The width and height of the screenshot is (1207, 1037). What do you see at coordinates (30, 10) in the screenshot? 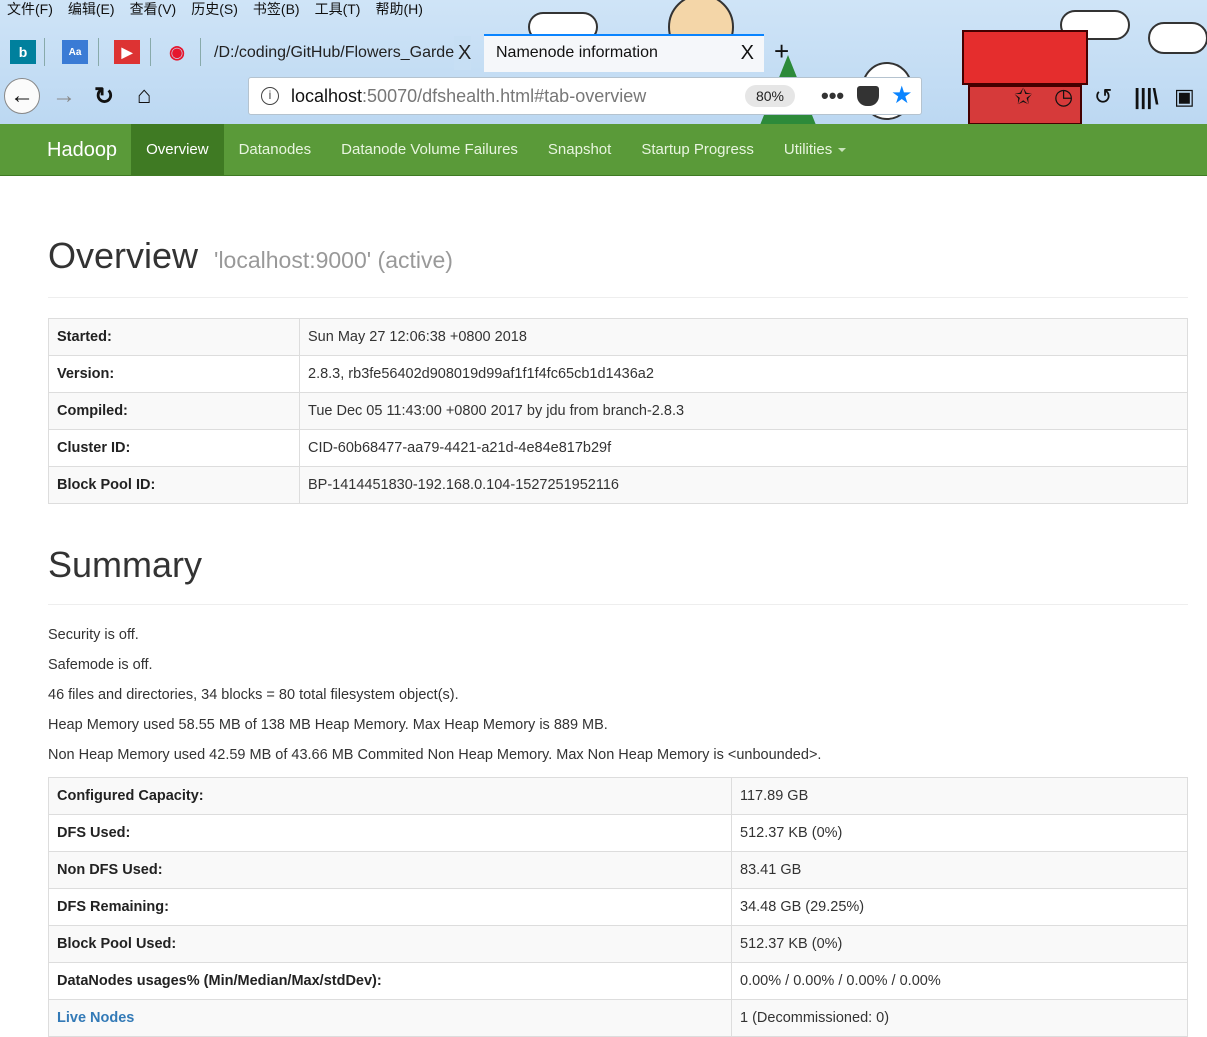
I see `menu-file: 文件(F)` at bounding box center [30, 10].